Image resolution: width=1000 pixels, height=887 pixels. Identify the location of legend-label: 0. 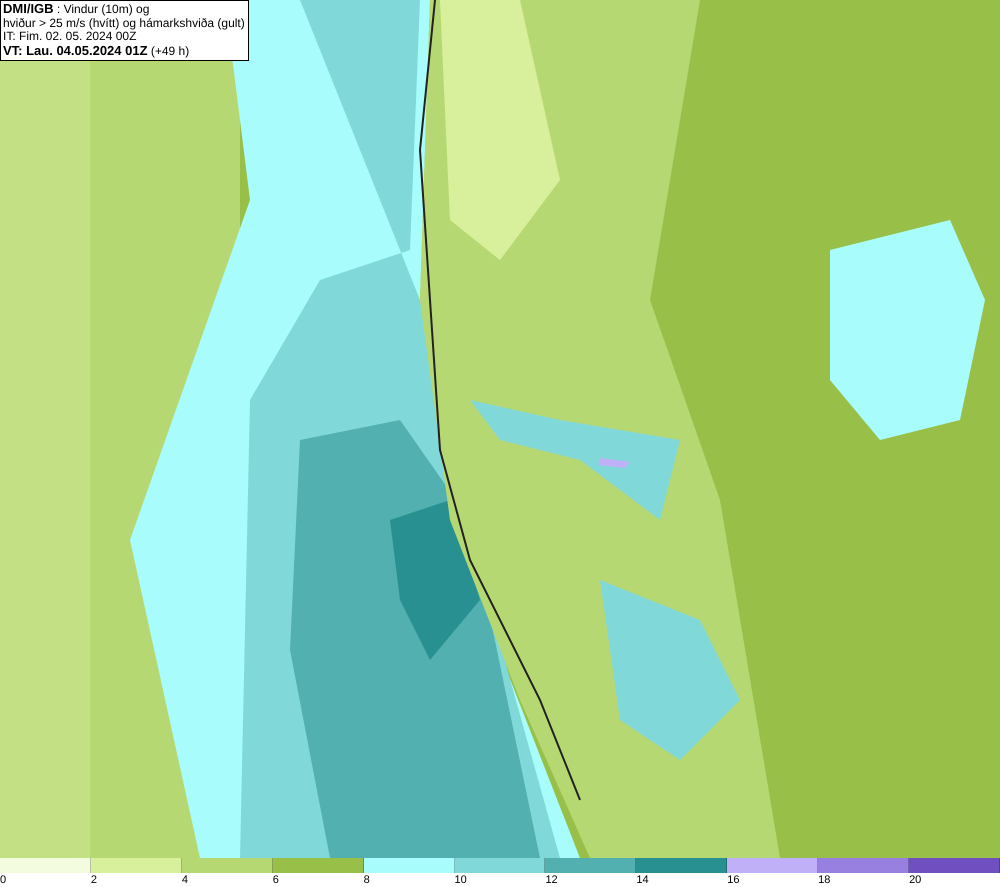
(3, 880).